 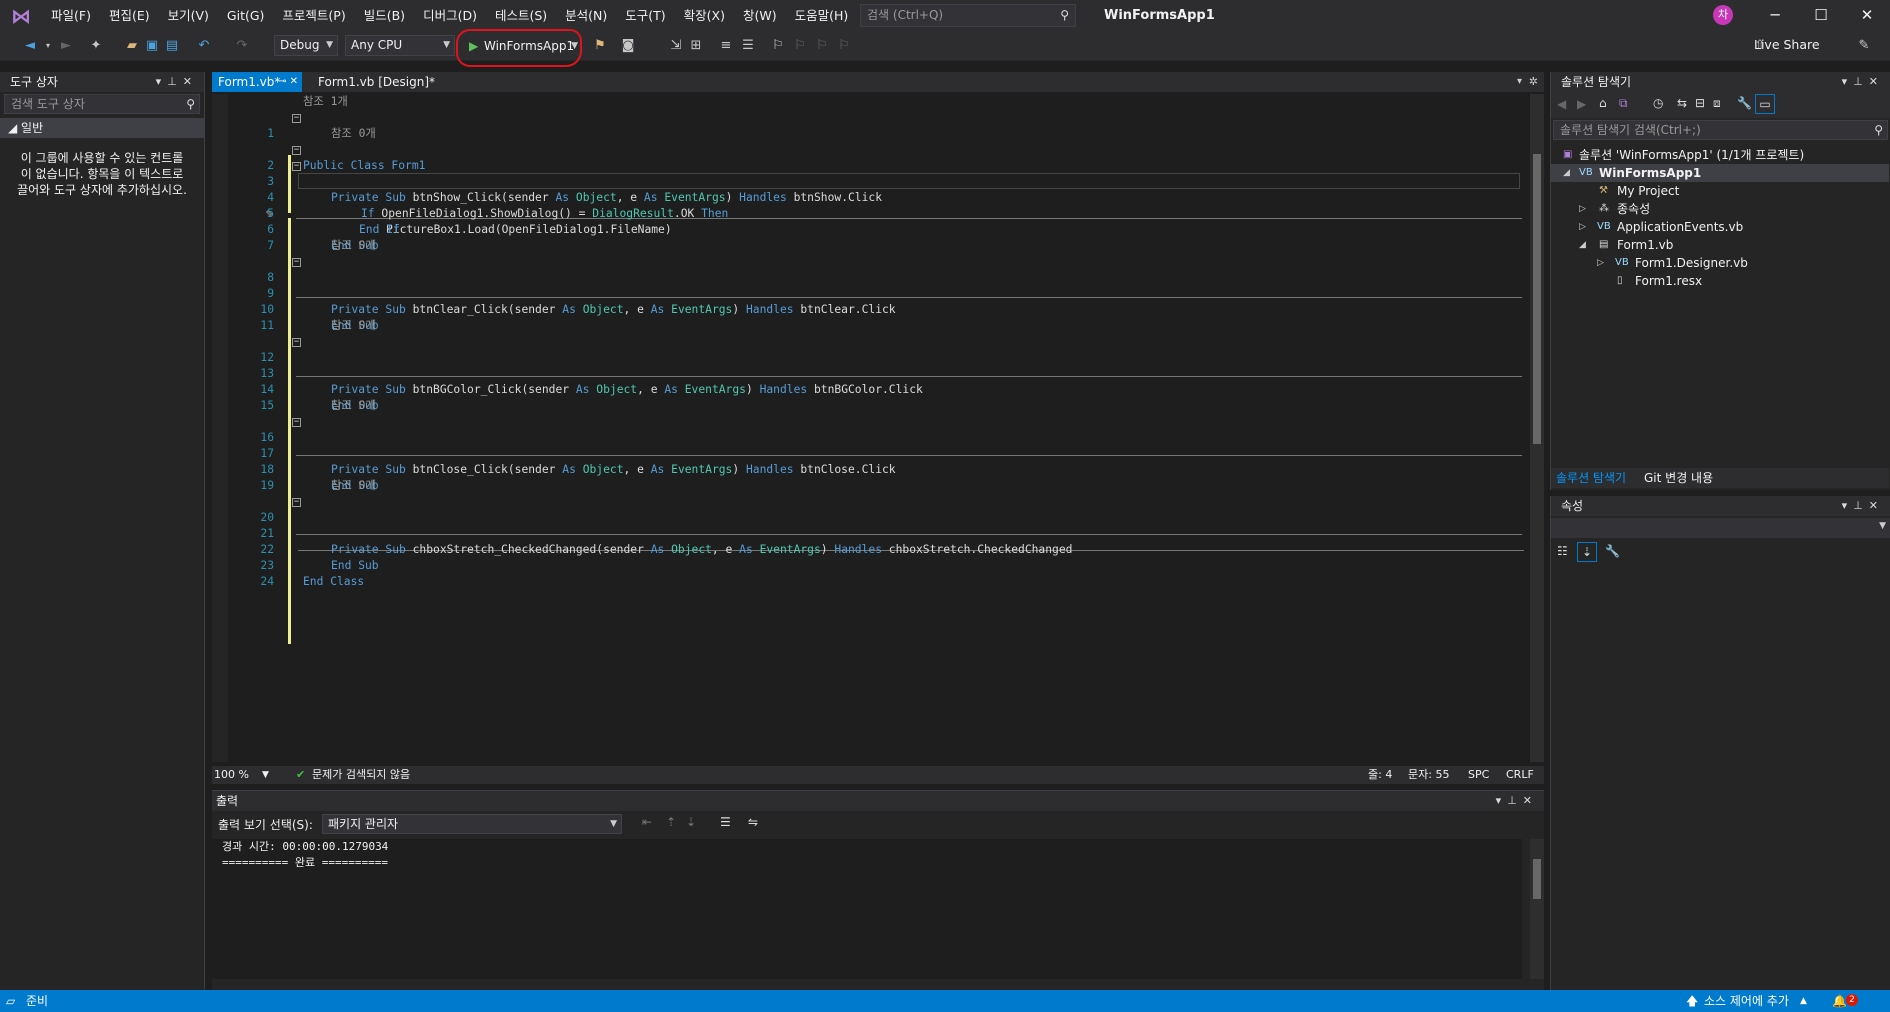 I want to click on tree-item-form1-resx: ▯ Form1.resx, so click(x=1720, y=281).